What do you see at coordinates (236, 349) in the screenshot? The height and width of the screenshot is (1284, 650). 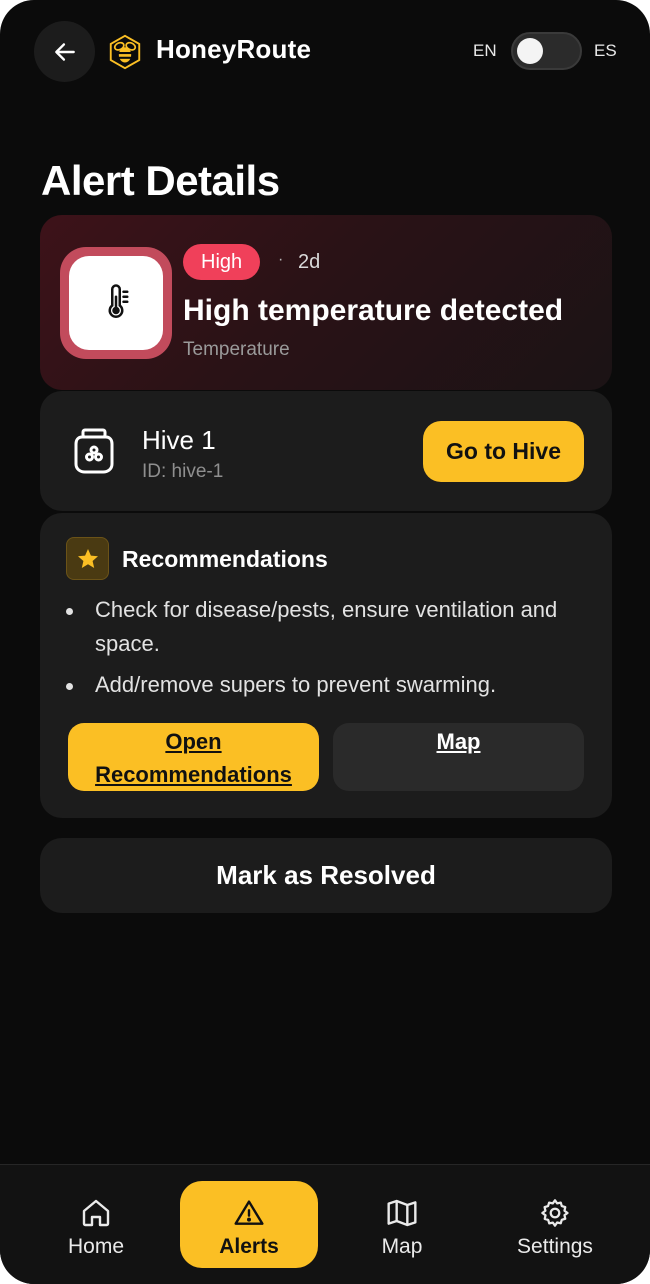 I see `alert-category: Temperature` at bounding box center [236, 349].